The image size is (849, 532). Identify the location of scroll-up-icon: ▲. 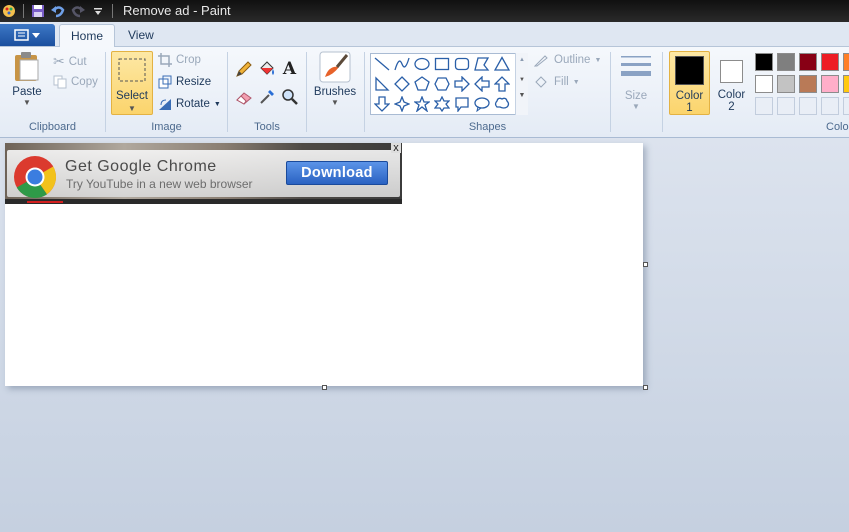
(522, 60).